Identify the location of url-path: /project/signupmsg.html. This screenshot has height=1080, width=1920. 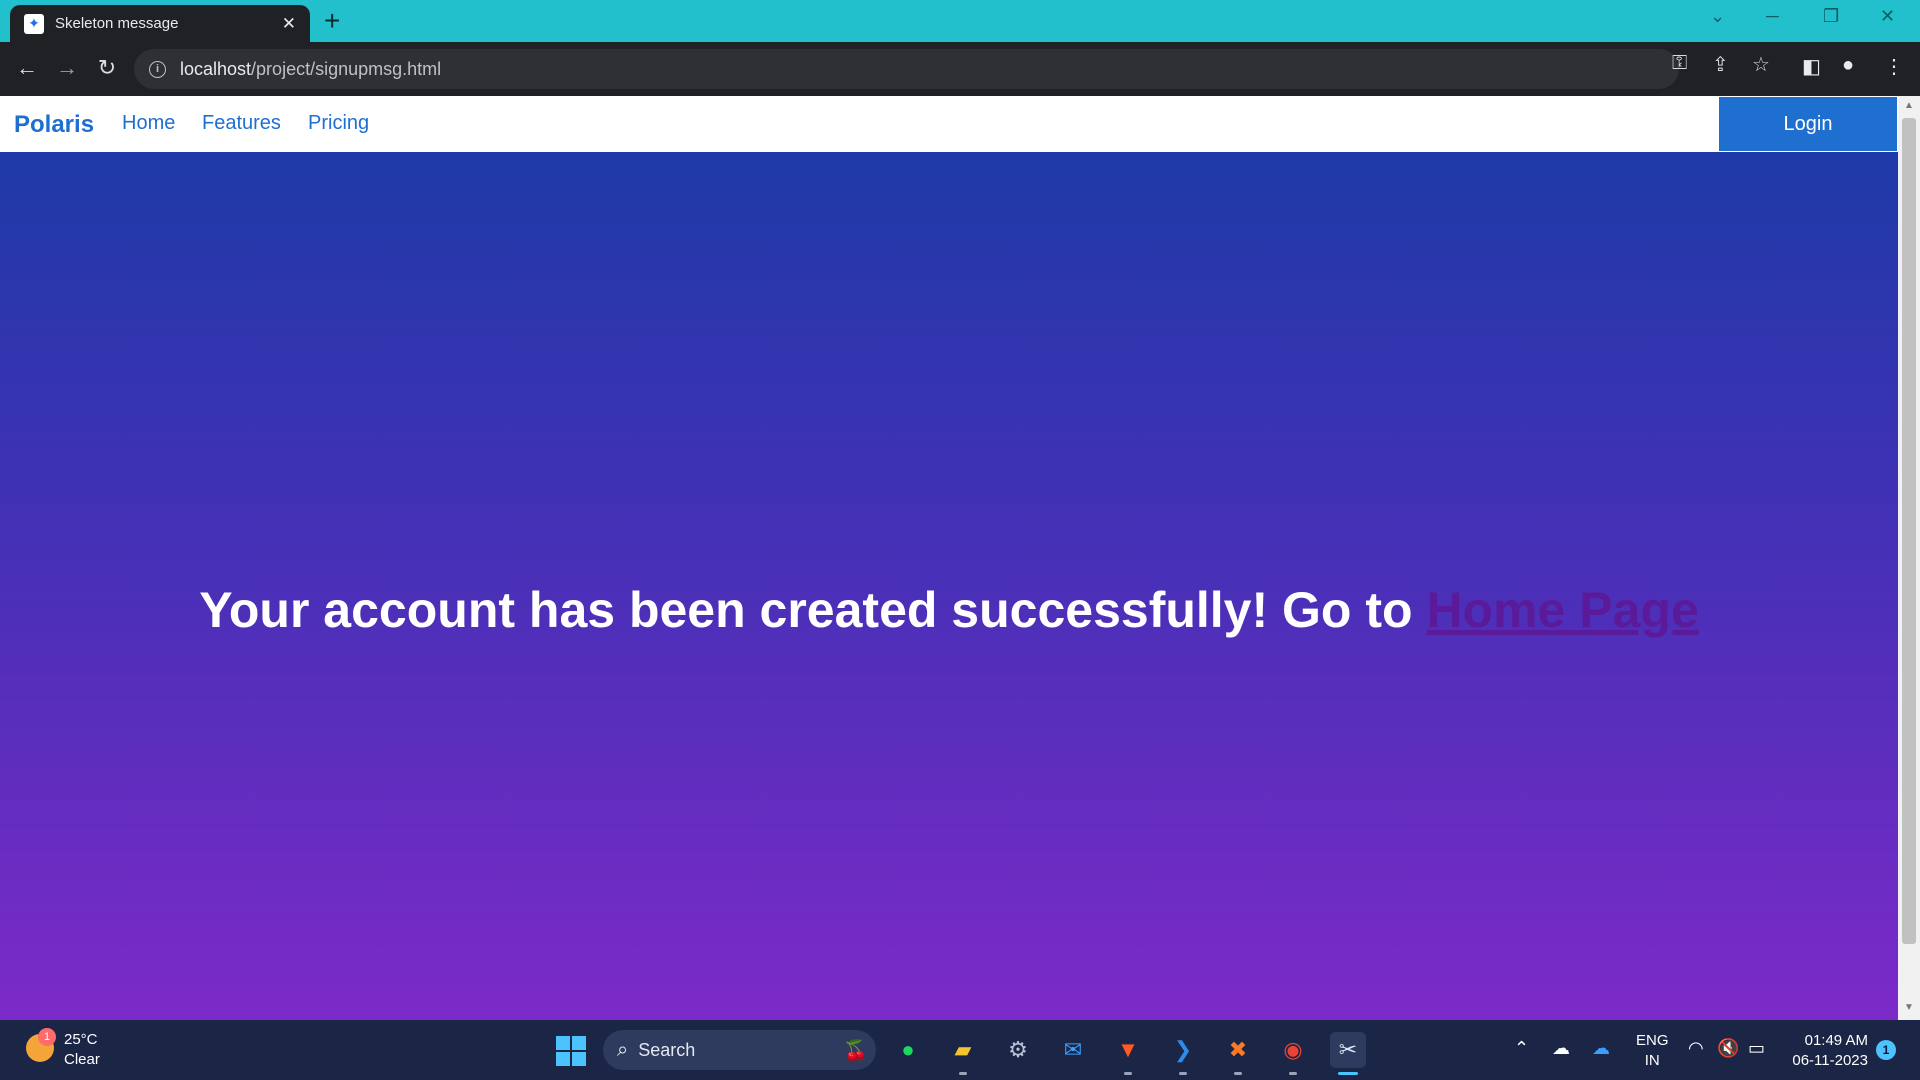
(346, 68).